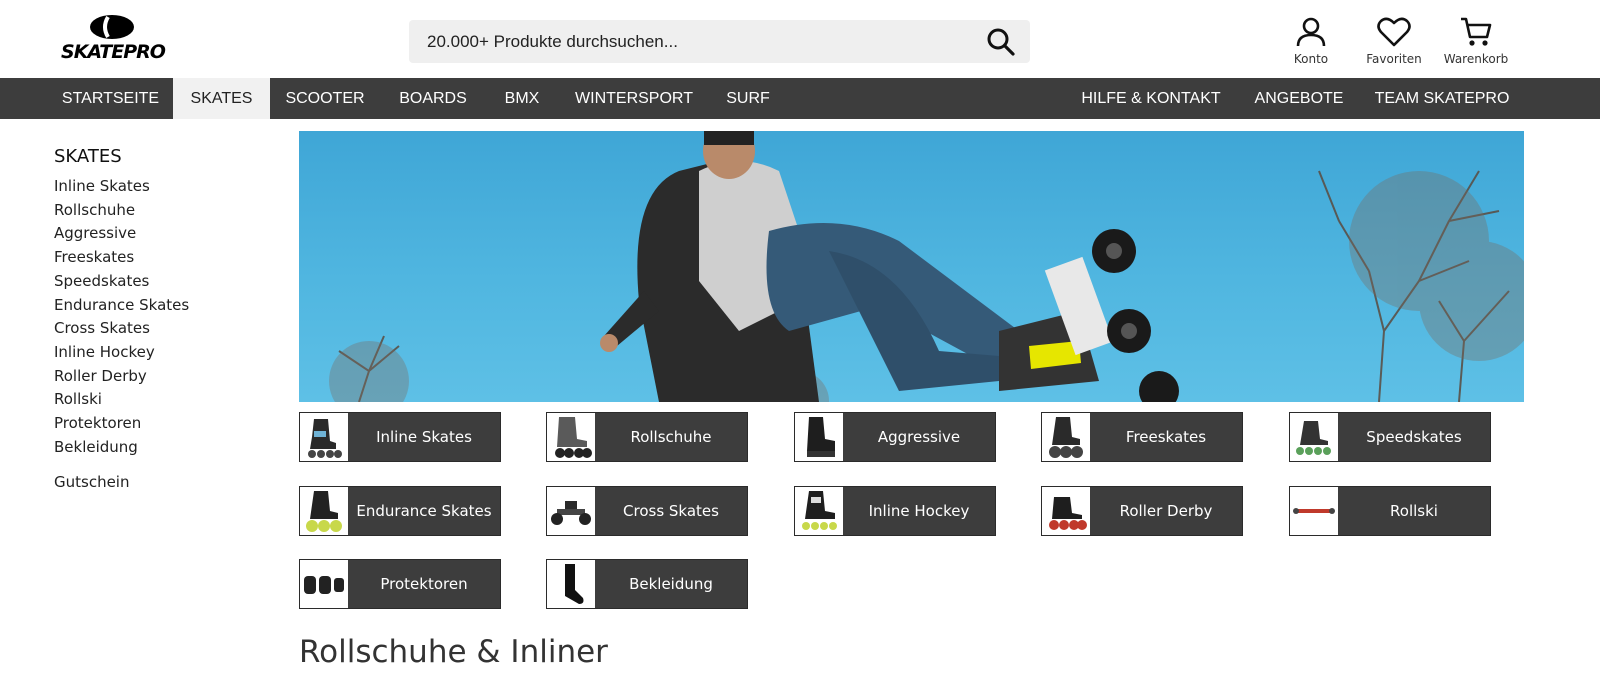 The width and height of the screenshot is (1600, 694). What do you see at coordinates (571, 437) in the screenshot?
I see `roller-skate-icon` at bounding box center [571, 437].